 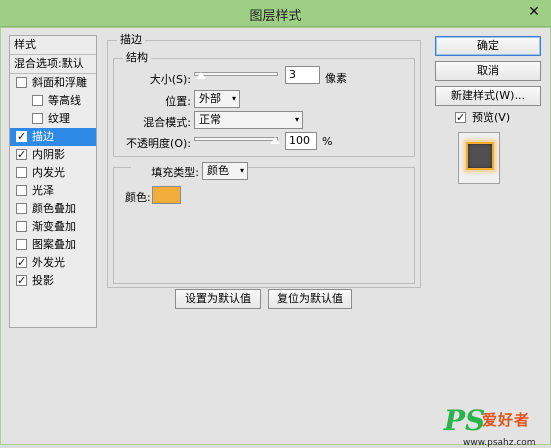 I want to click on fill-group, so click(x=264, y=225).